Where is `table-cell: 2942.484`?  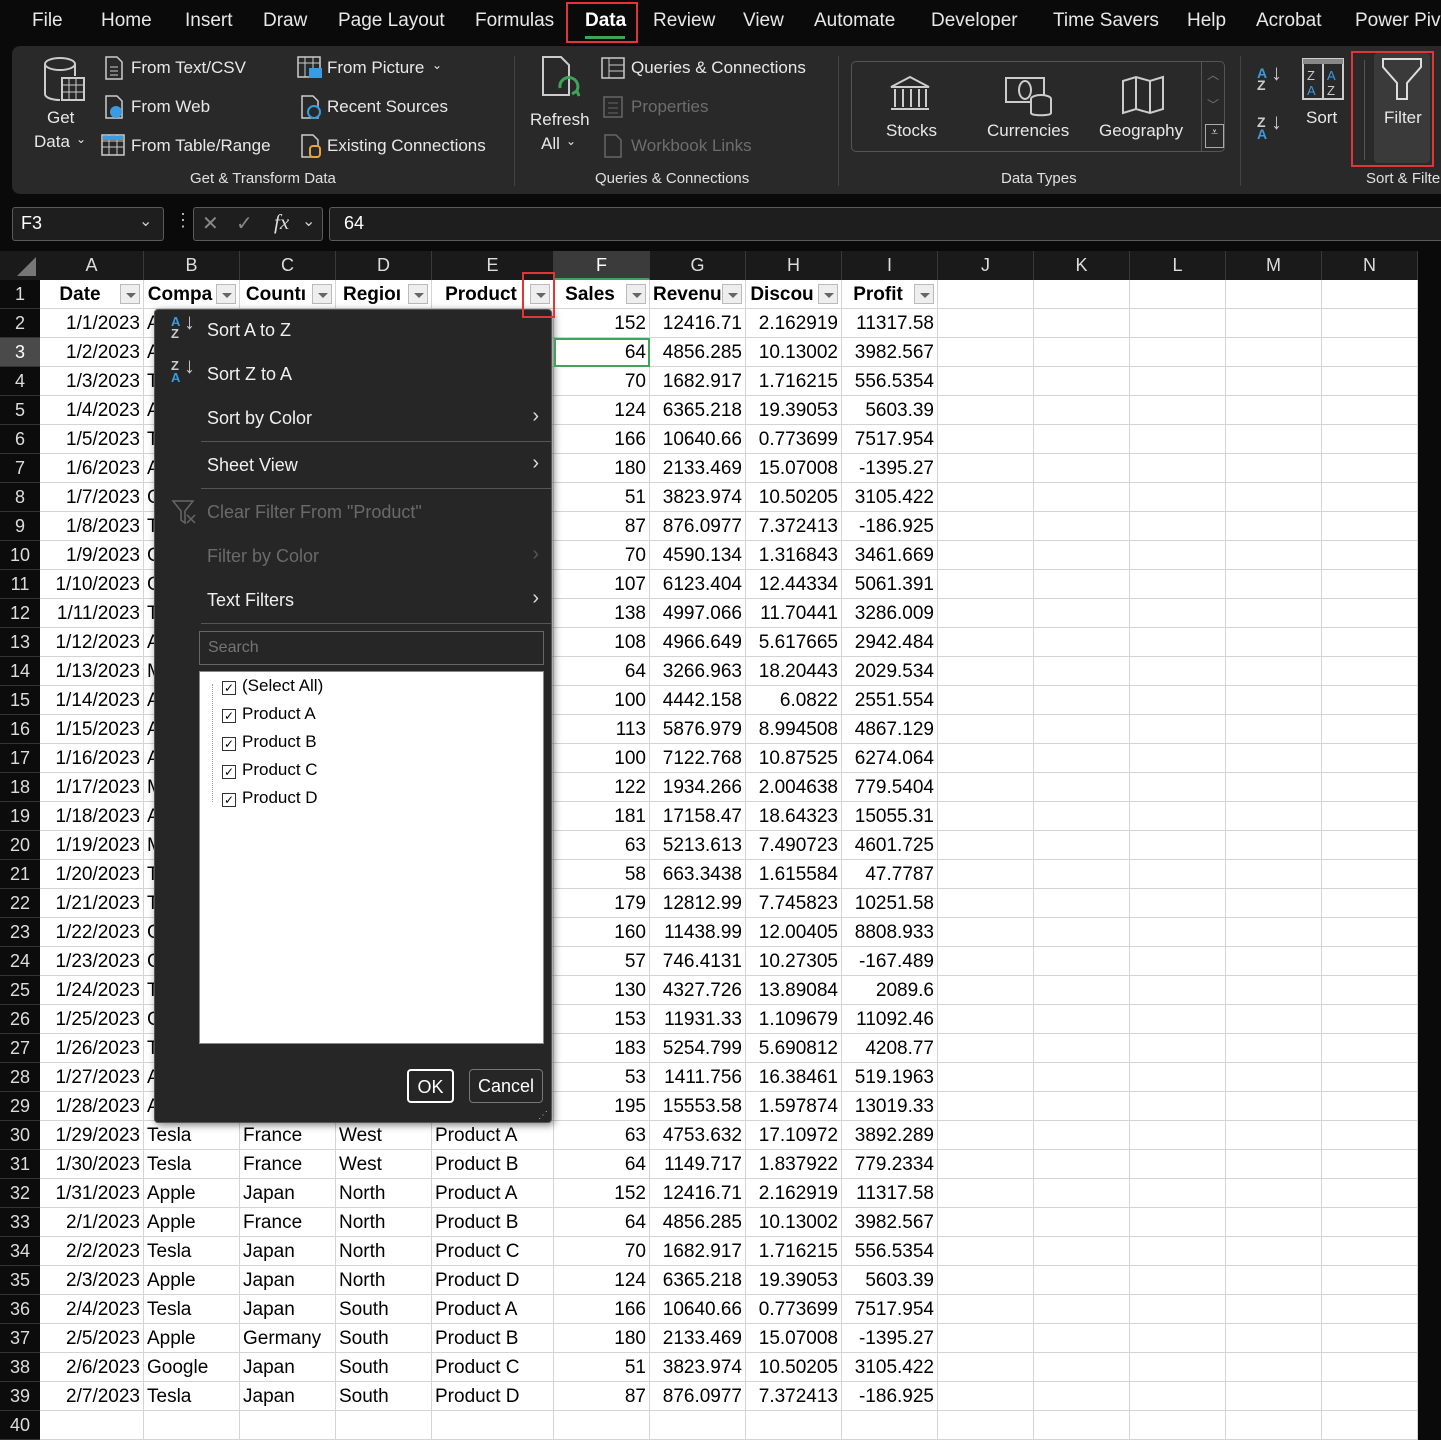
table-cell: 2942.484 is located at coordinates (890, 642).